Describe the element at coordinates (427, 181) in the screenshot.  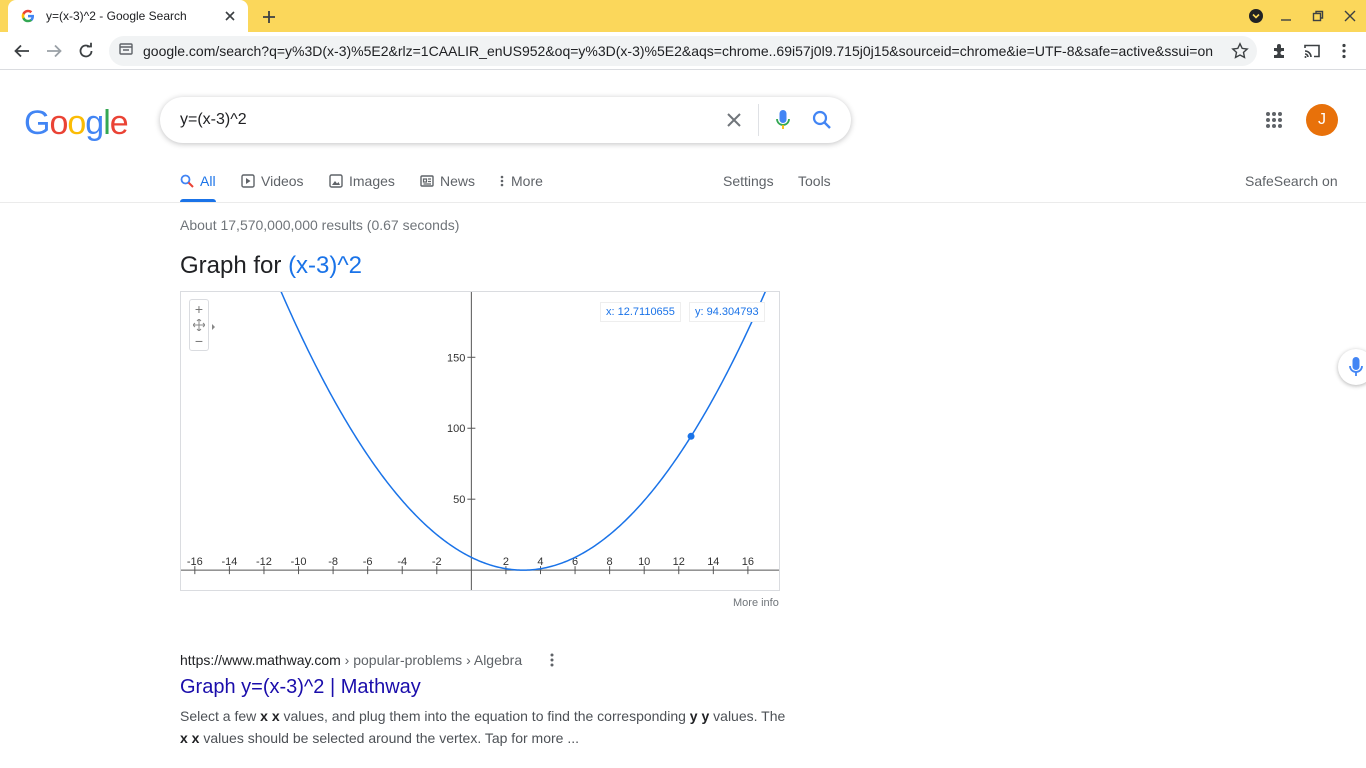
I see `newspaper-icon` at that location.